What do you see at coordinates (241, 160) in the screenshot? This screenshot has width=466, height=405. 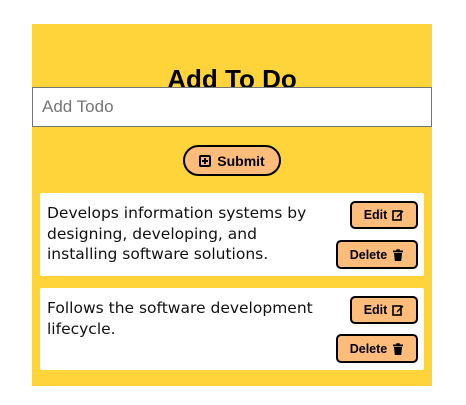 I see `submit-label: Submit` at bounding box center [241, 160].